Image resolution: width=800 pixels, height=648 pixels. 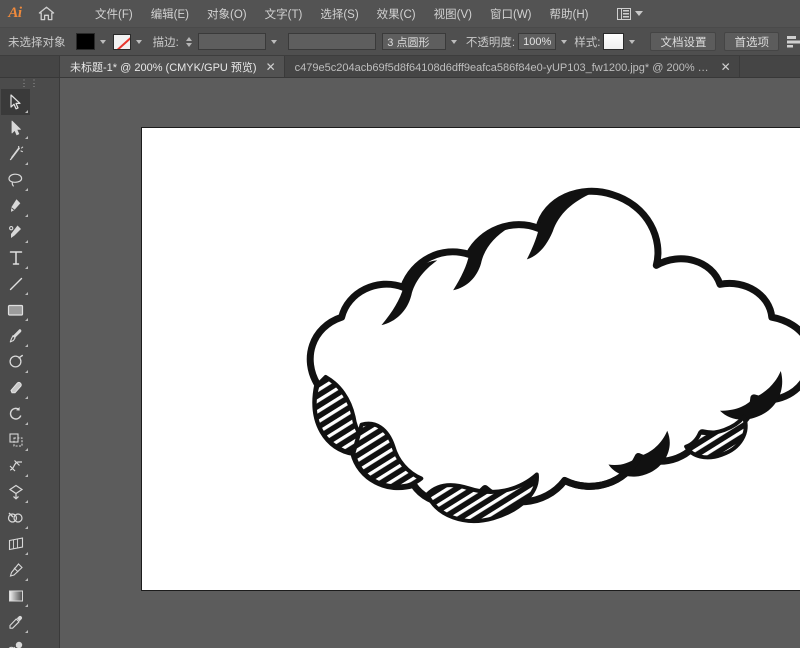 I want to click on tab-label: 未标题-1* @ 200% (CMYK/GPU 预览), so click(x=163, y=67).